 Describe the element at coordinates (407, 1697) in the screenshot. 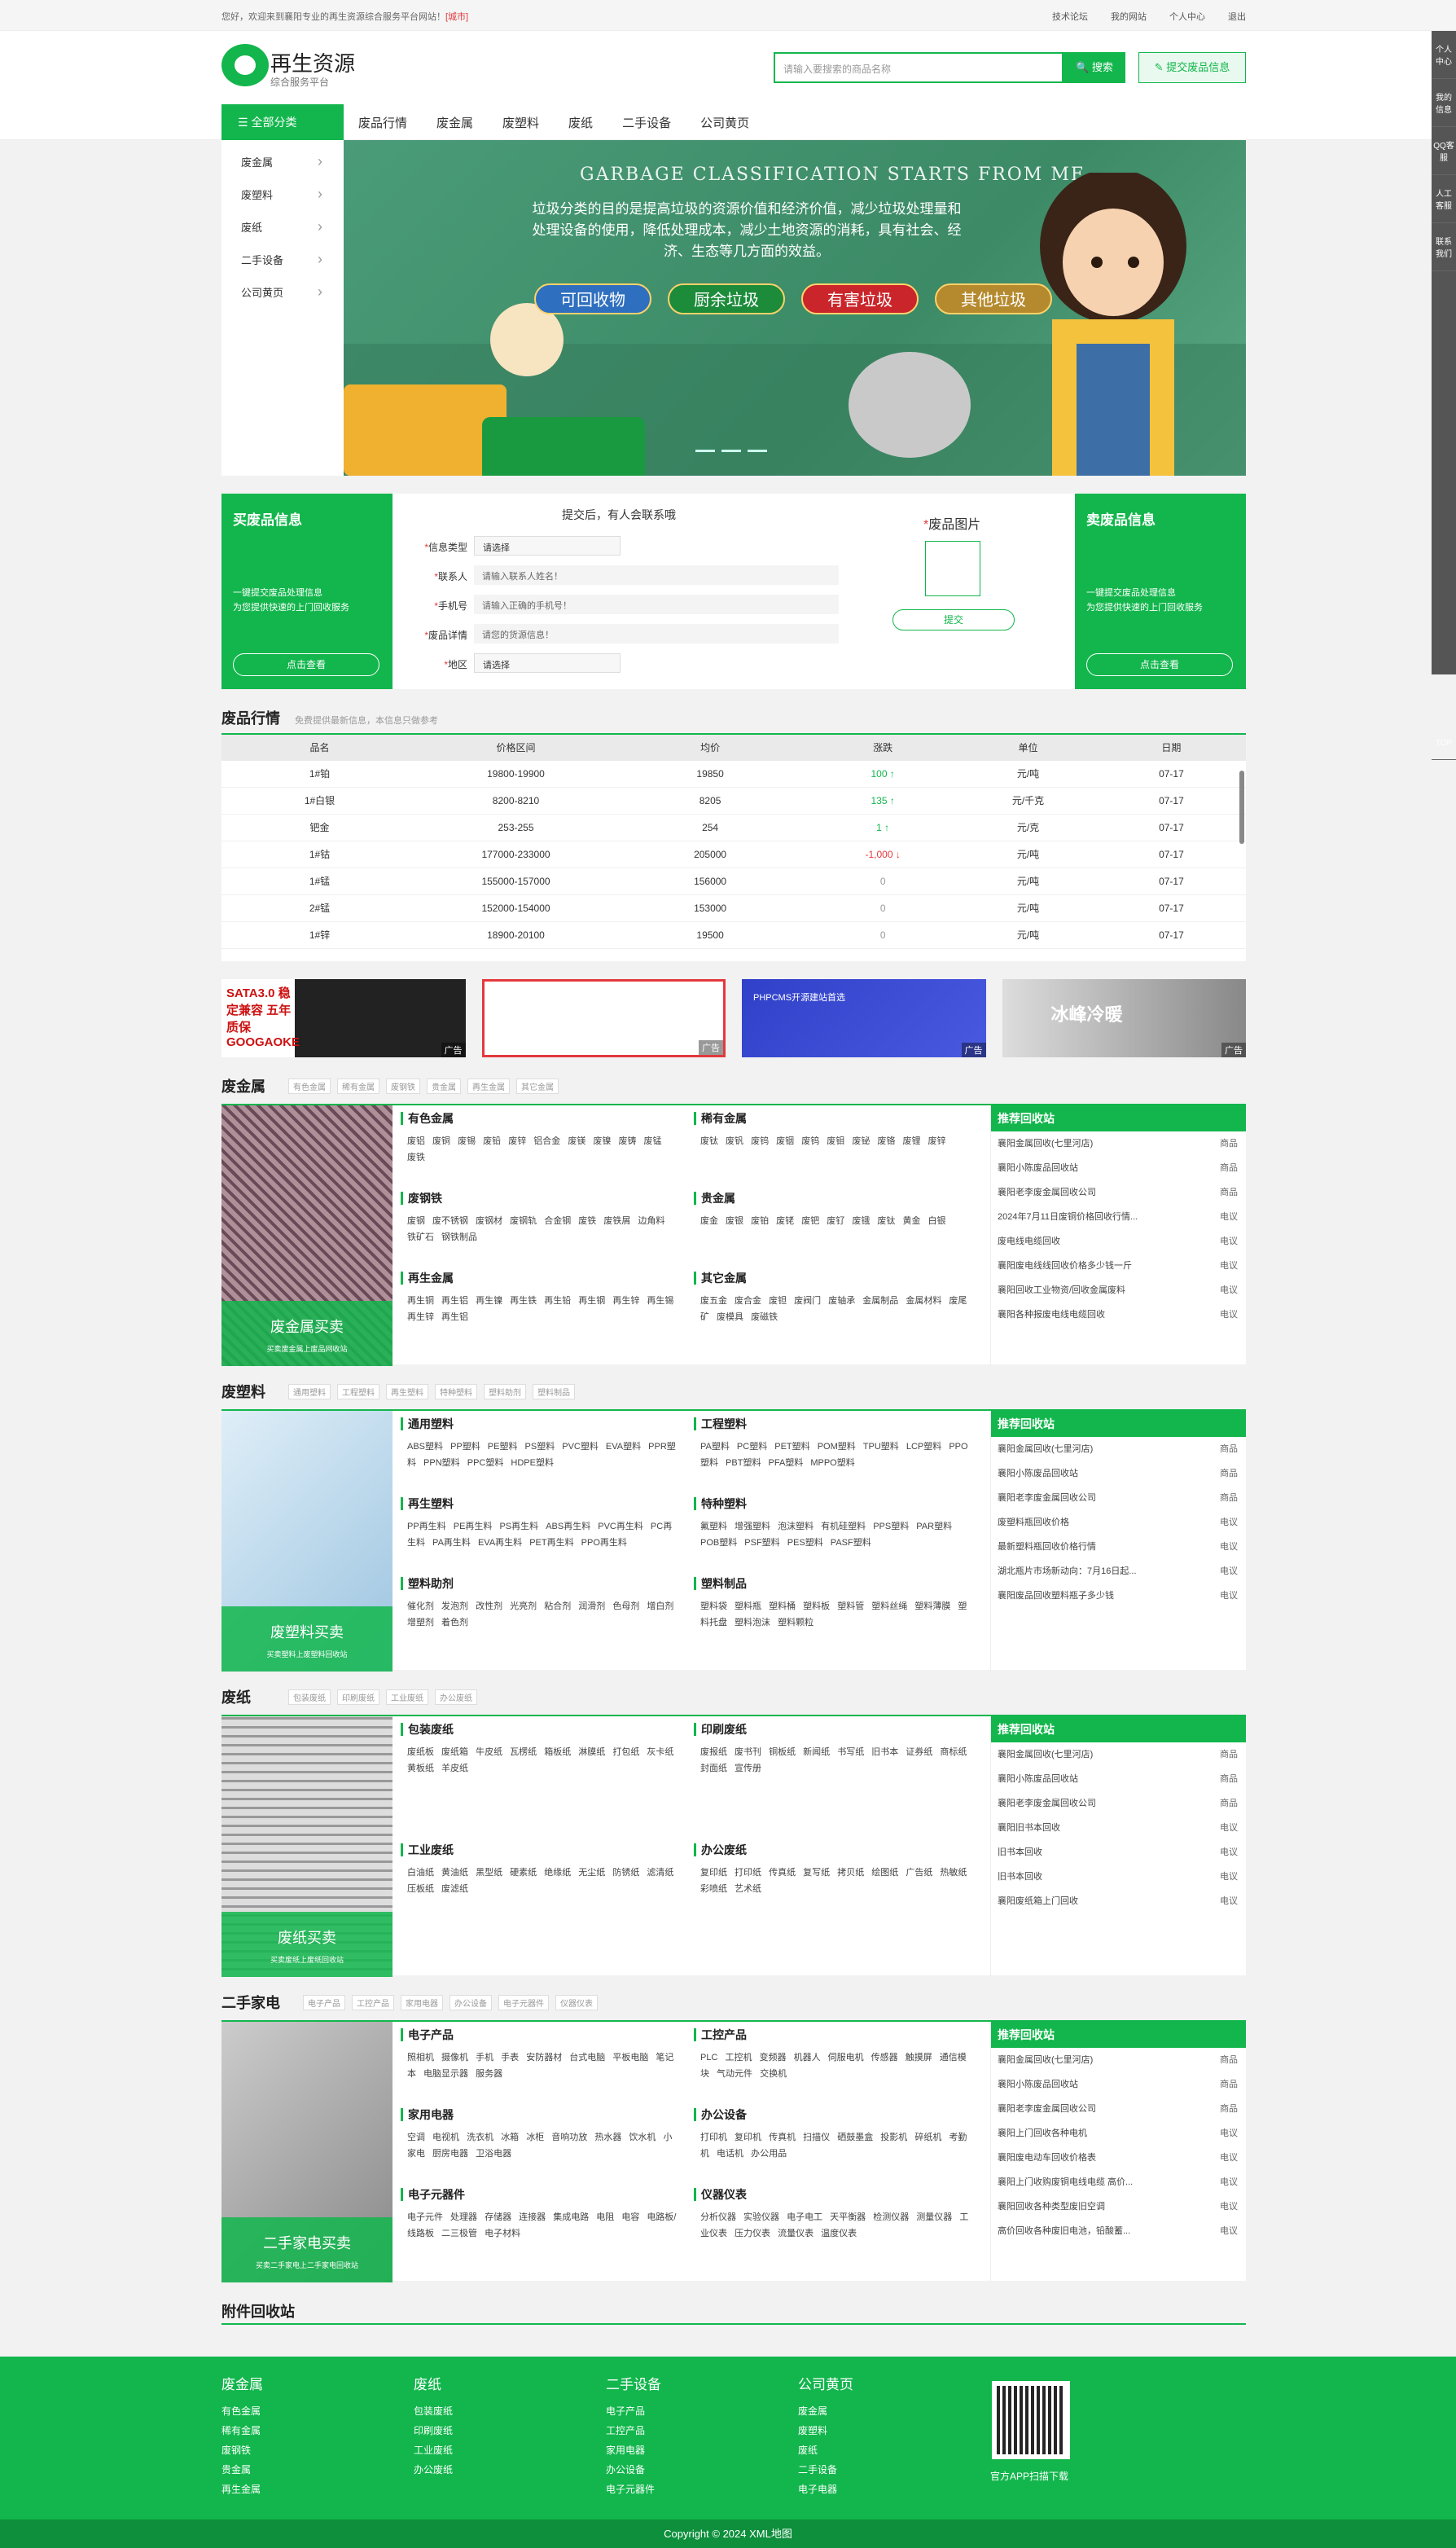

I see `section-tag: 工业废纸` at that location.